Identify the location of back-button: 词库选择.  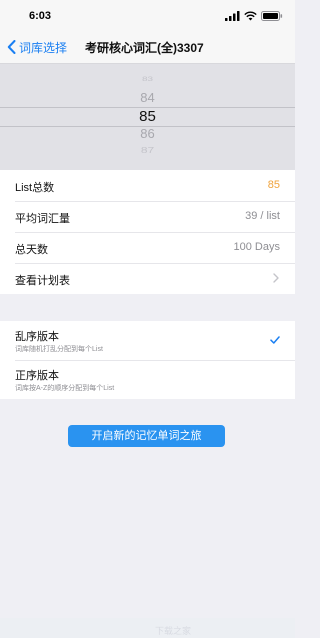
(37, 47).